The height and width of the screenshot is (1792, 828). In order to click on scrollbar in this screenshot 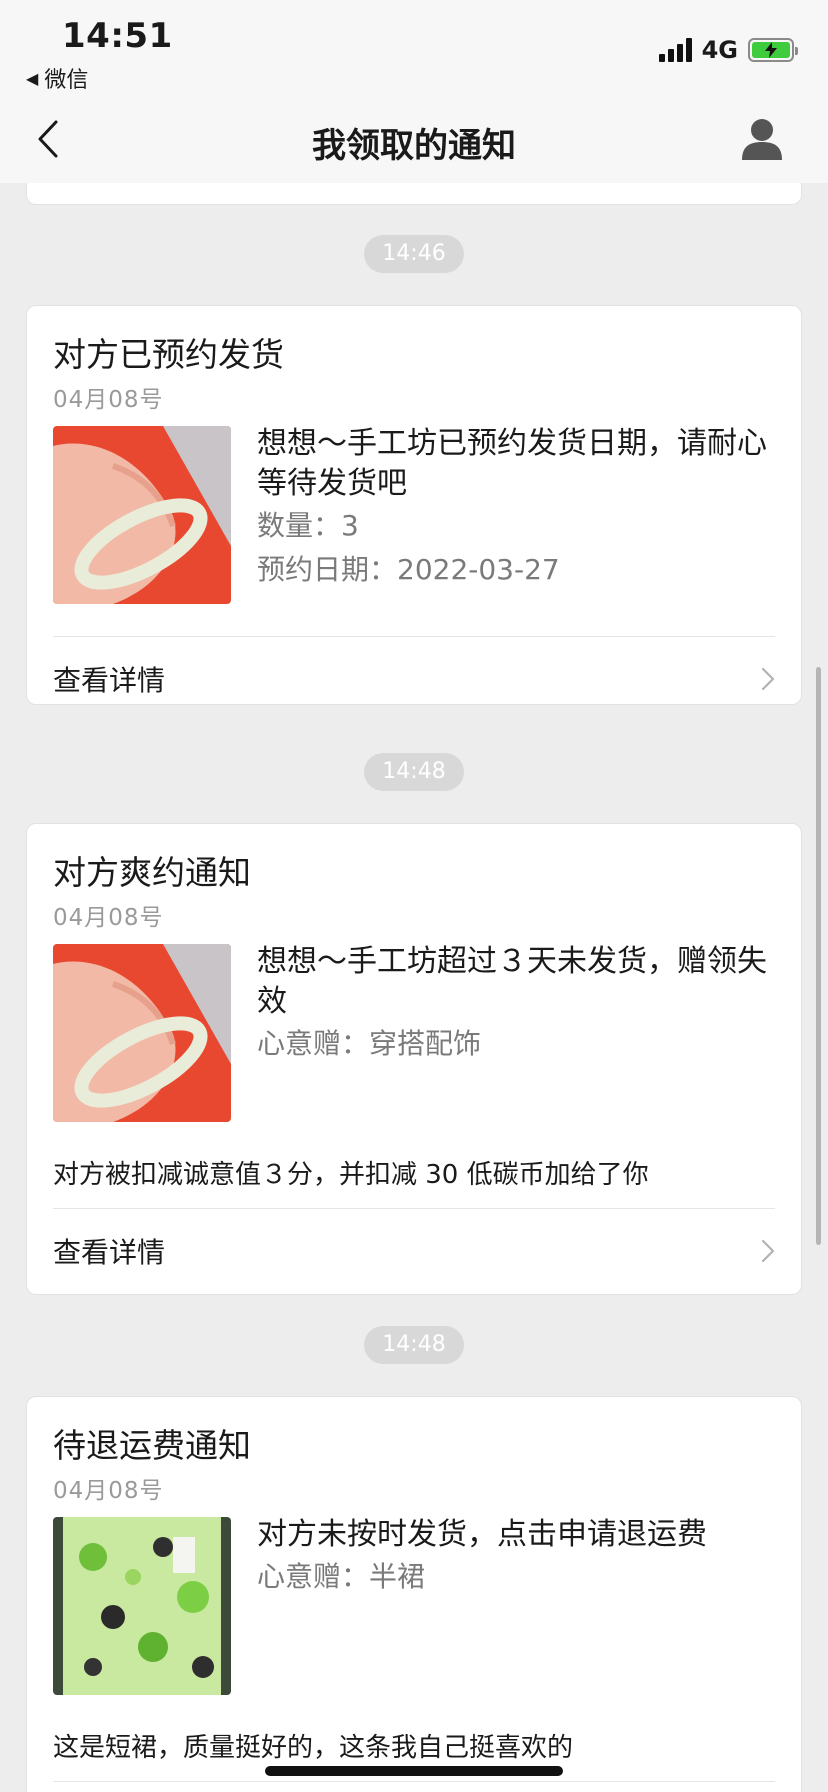, I will do `click(818, 956)`.